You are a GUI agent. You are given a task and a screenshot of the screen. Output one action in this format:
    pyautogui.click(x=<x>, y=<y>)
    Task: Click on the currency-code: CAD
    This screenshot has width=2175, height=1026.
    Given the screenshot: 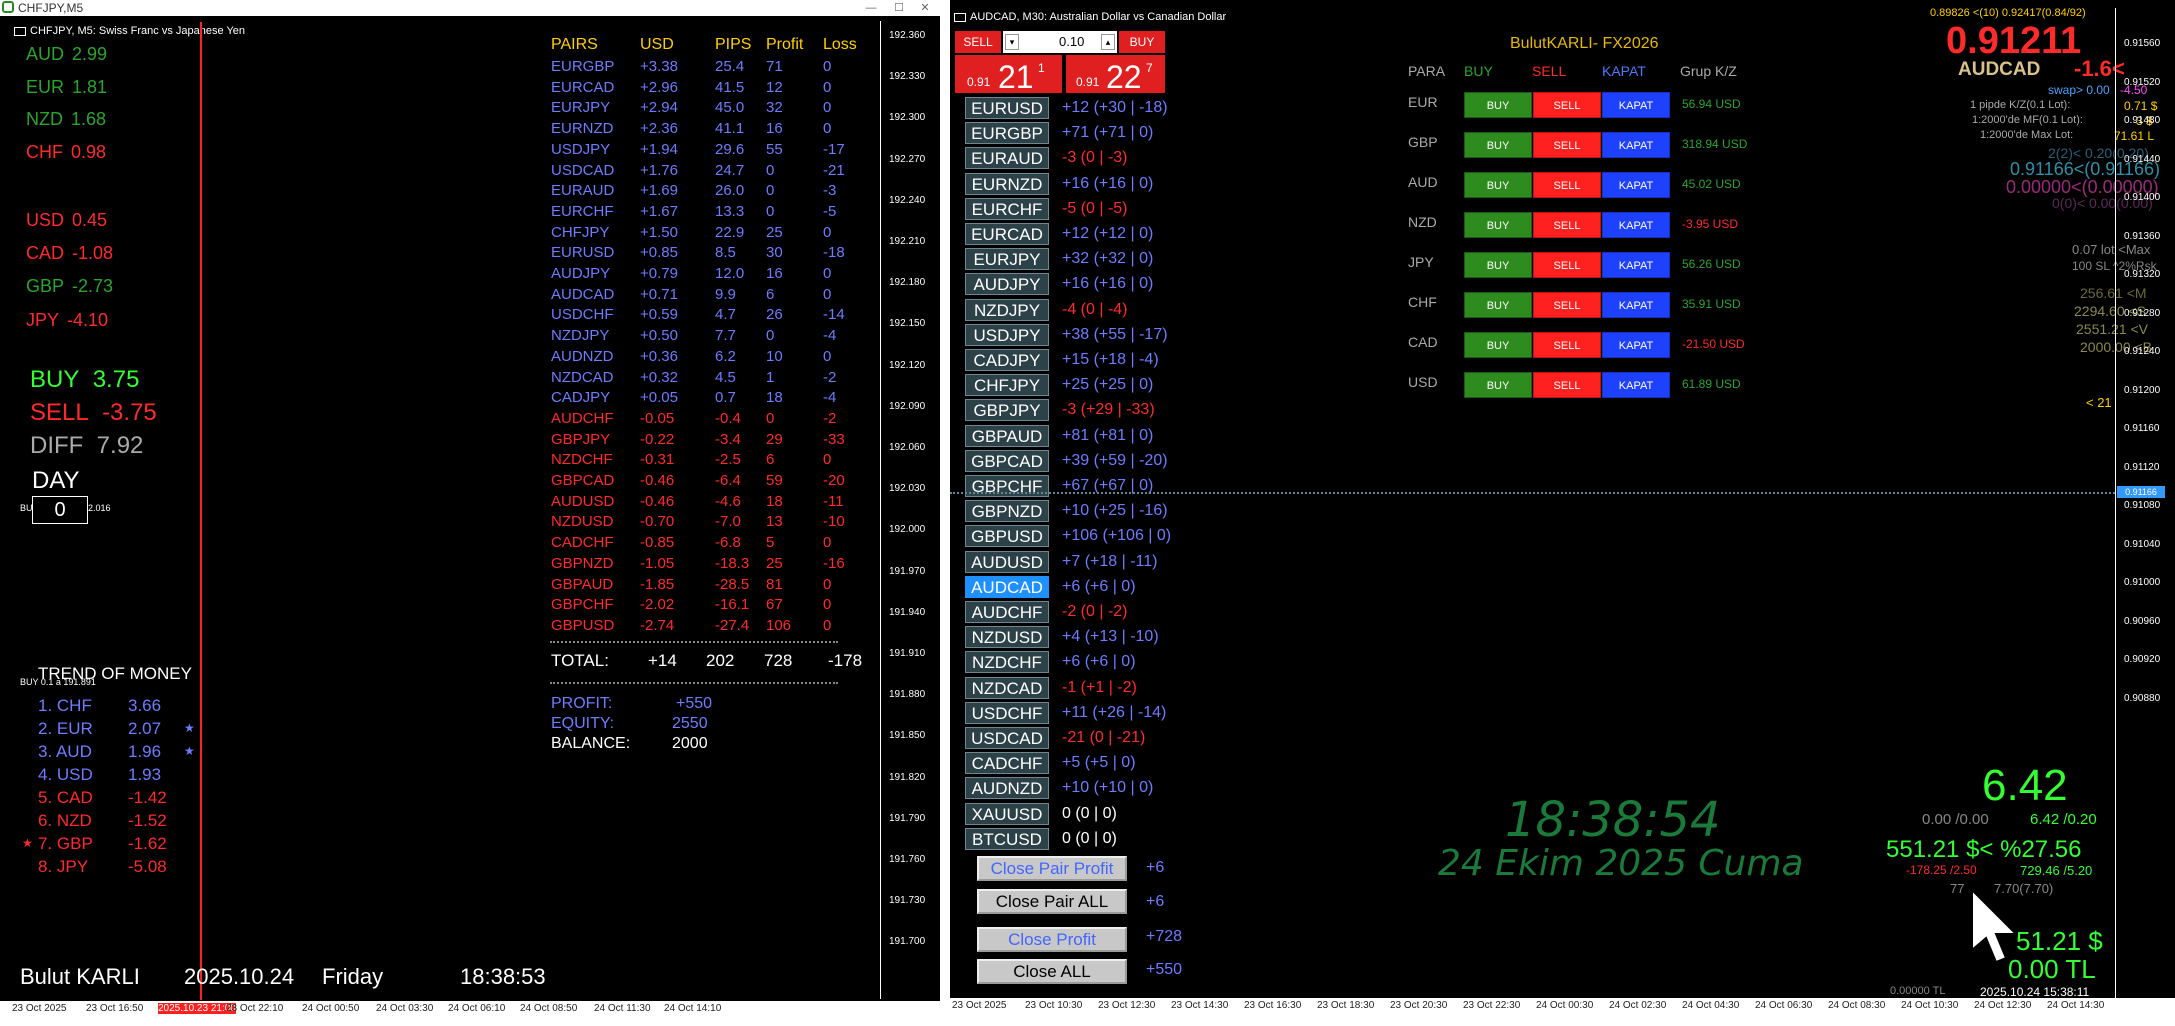 What is the action you would take?
    pyautogui.click(x=45, y=253)
    